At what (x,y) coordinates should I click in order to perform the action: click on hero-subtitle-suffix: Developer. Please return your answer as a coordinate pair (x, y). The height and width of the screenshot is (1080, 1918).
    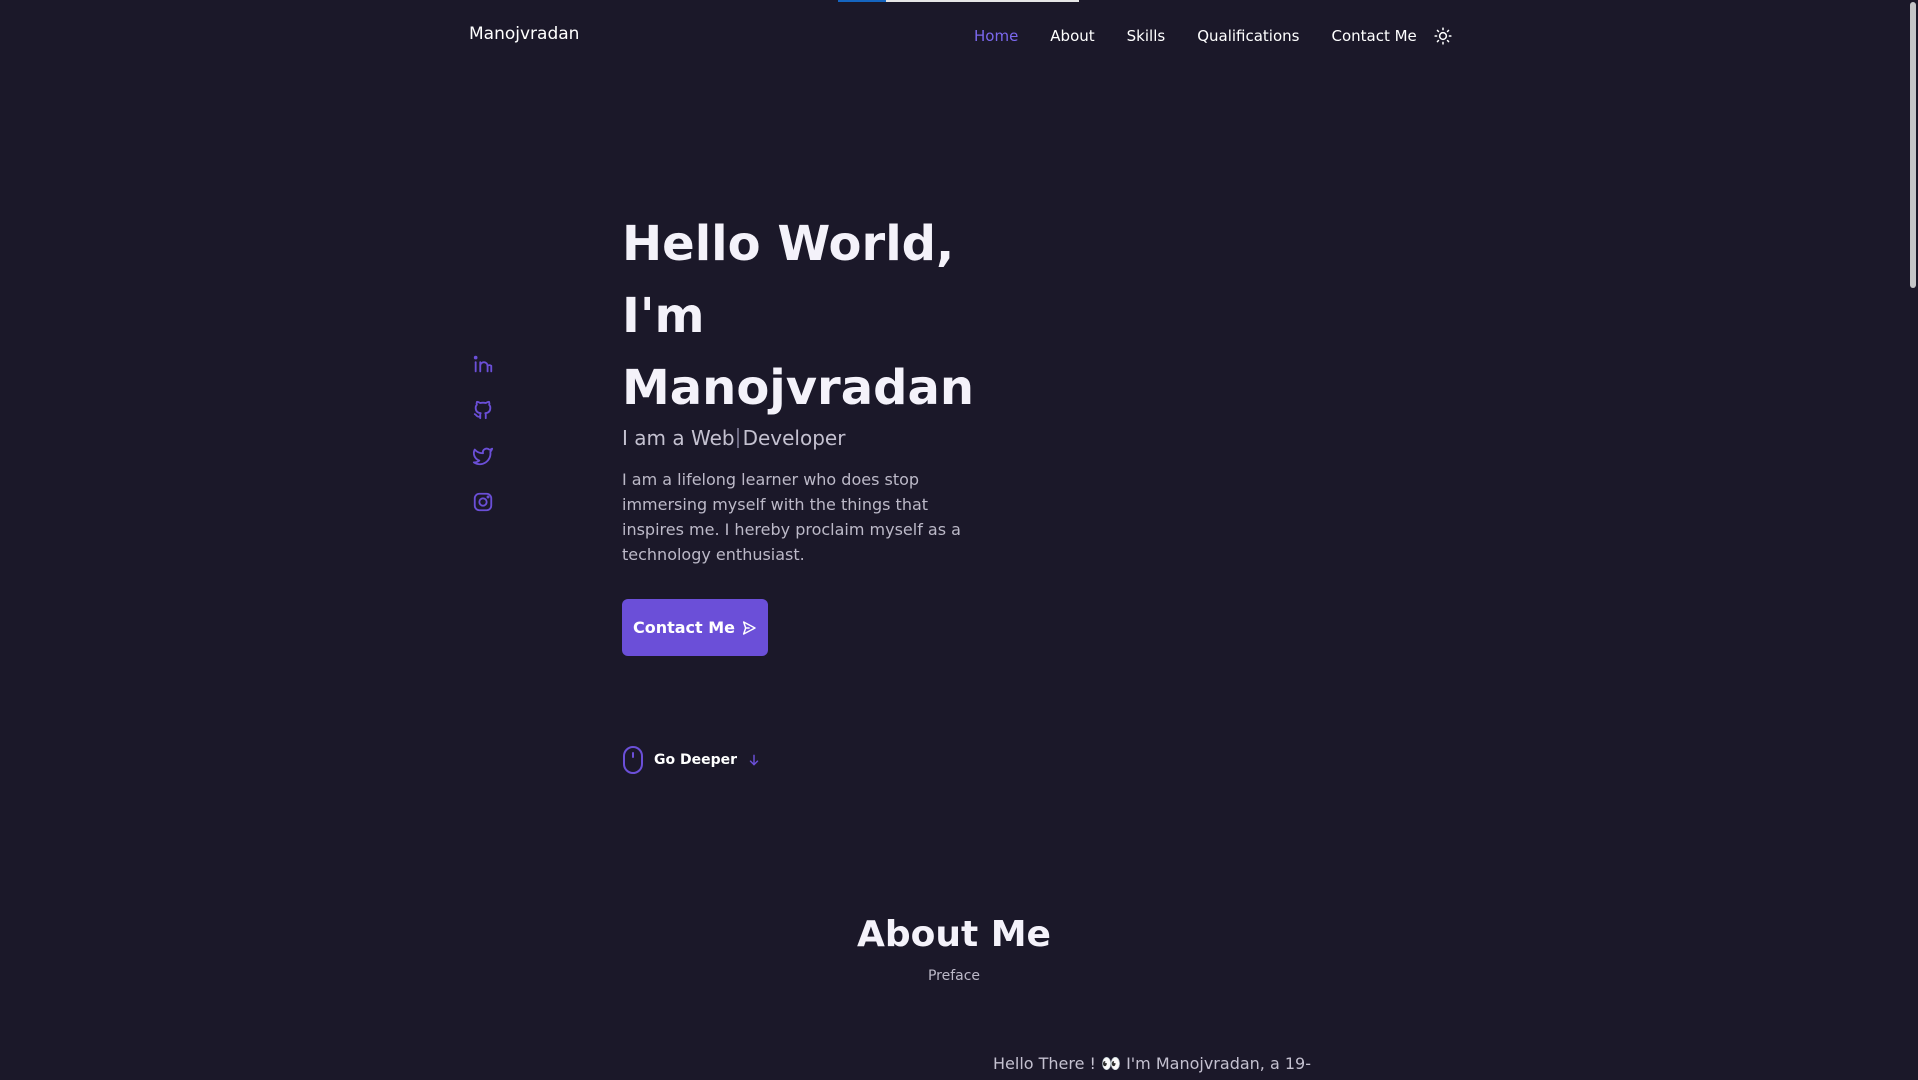
    Looking at the image, I should click on (794, 438).